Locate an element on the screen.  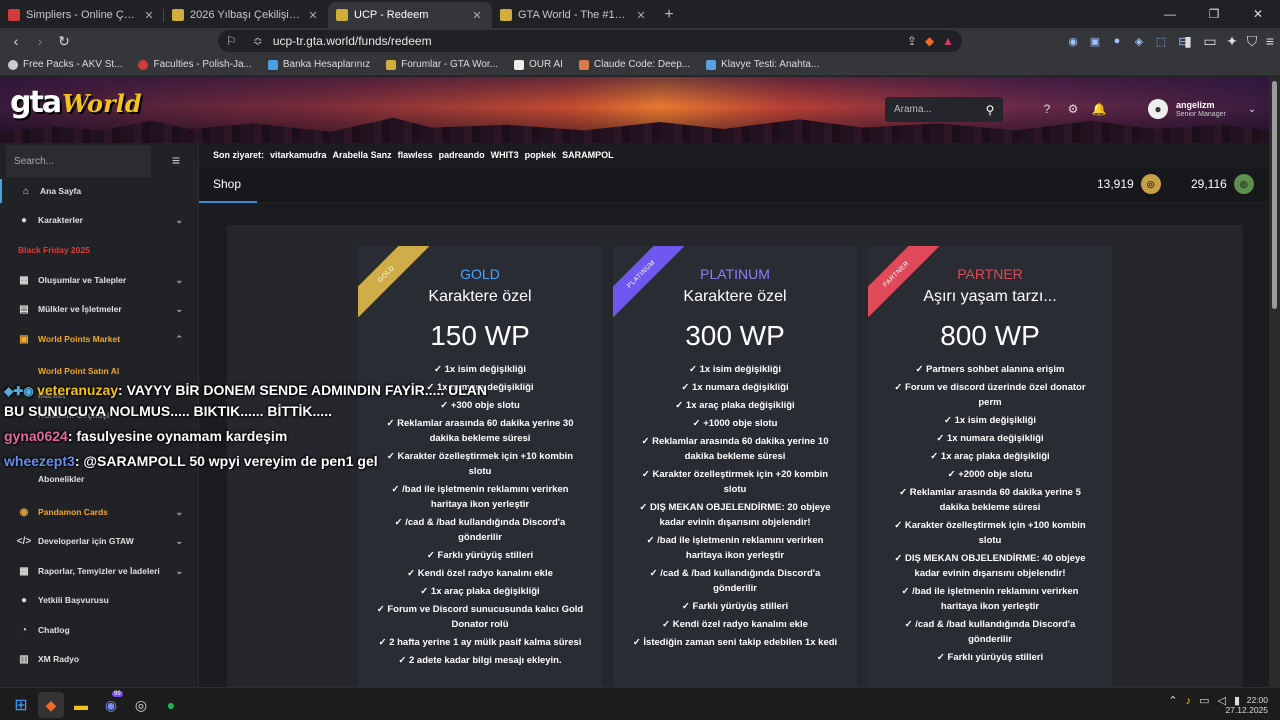
sidebar-item-characters: ● Karakterler ⌄ is located at coordinates (99, 220).